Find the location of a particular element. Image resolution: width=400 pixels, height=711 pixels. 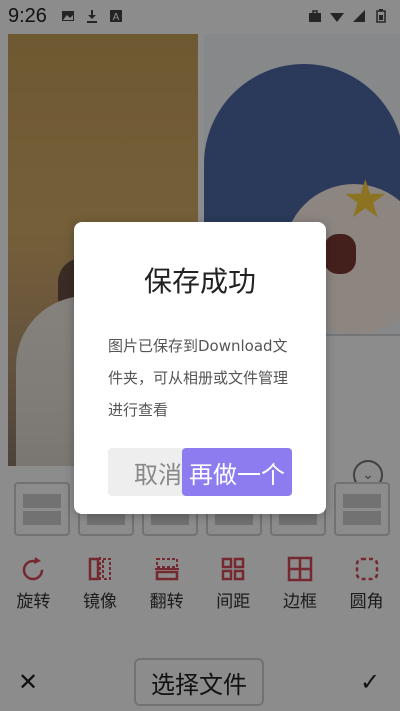

dialog-title: 保存成功 is located at coordinates (199, 281).